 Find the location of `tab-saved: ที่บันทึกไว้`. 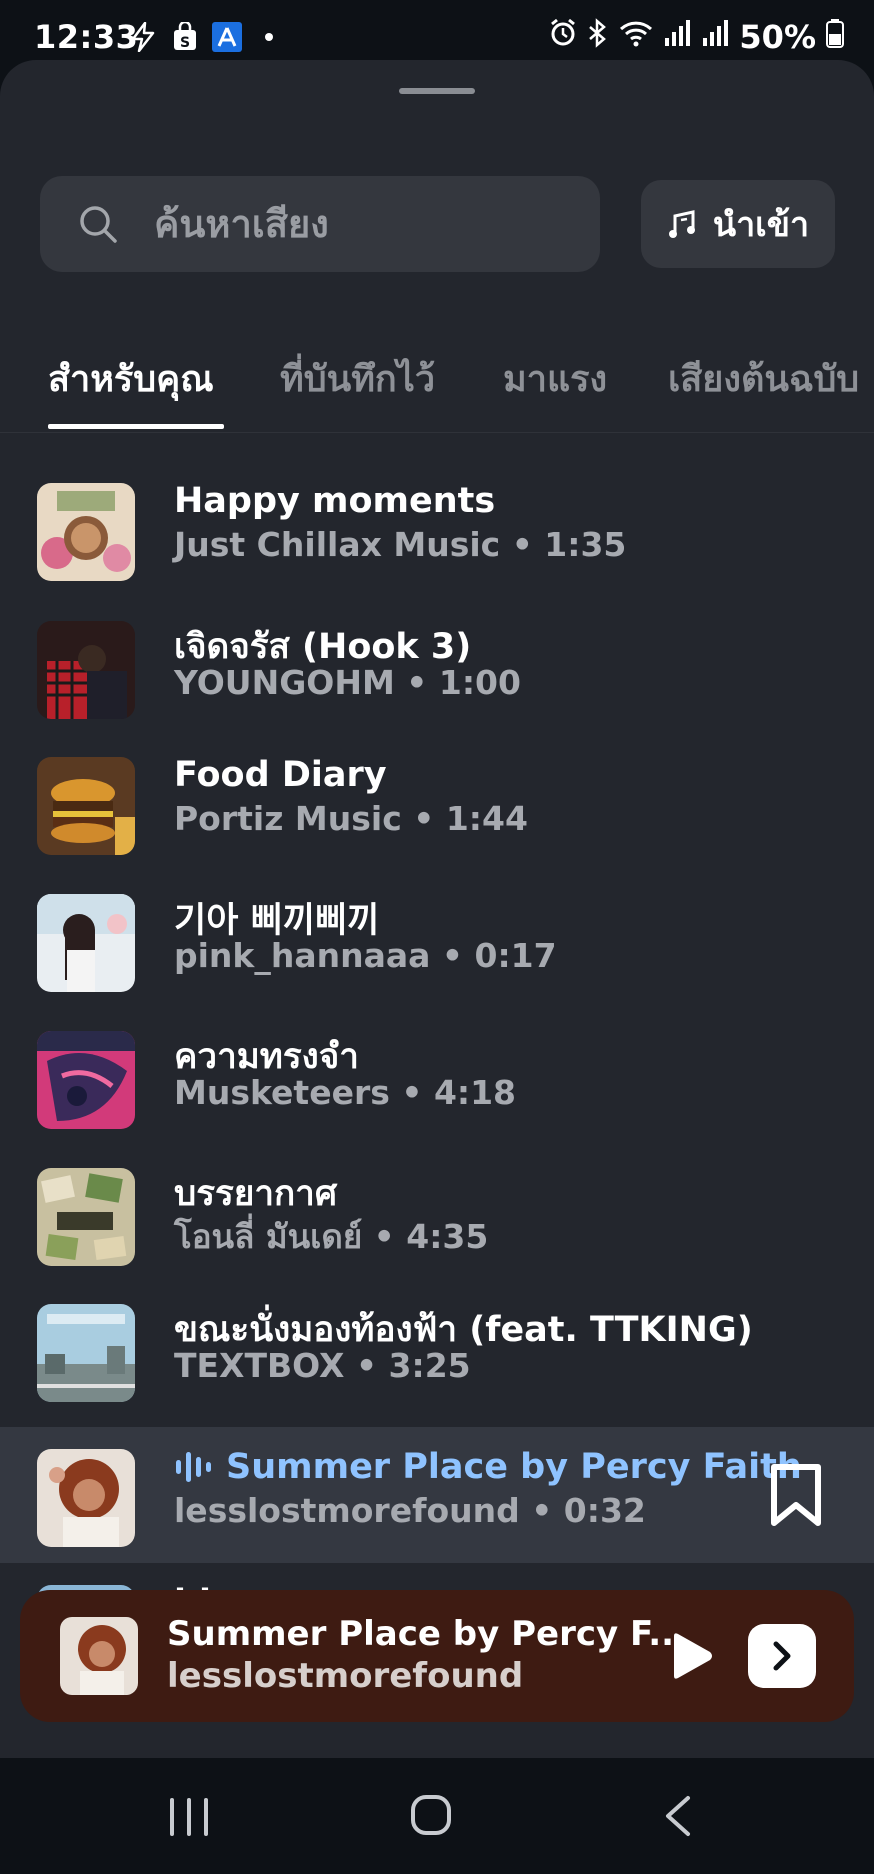

tab-saved: ที่บันทึกไว้ is located at coordinates (357, 378).